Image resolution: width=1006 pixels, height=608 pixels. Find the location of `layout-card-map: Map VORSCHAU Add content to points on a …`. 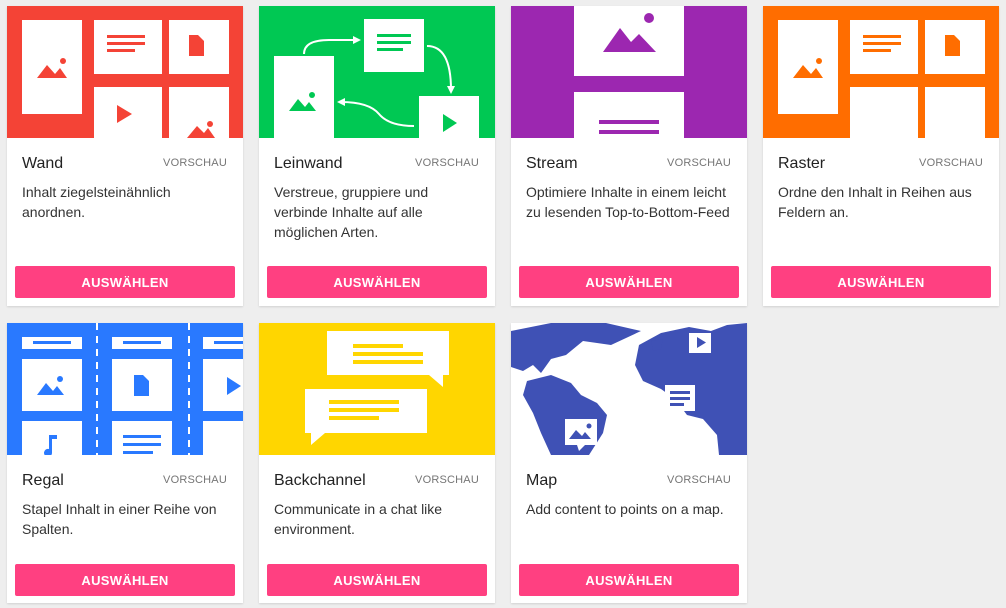

layout-card-map: Map VORSCHAU Add content to points on a … is located at coordinates (629, 463).